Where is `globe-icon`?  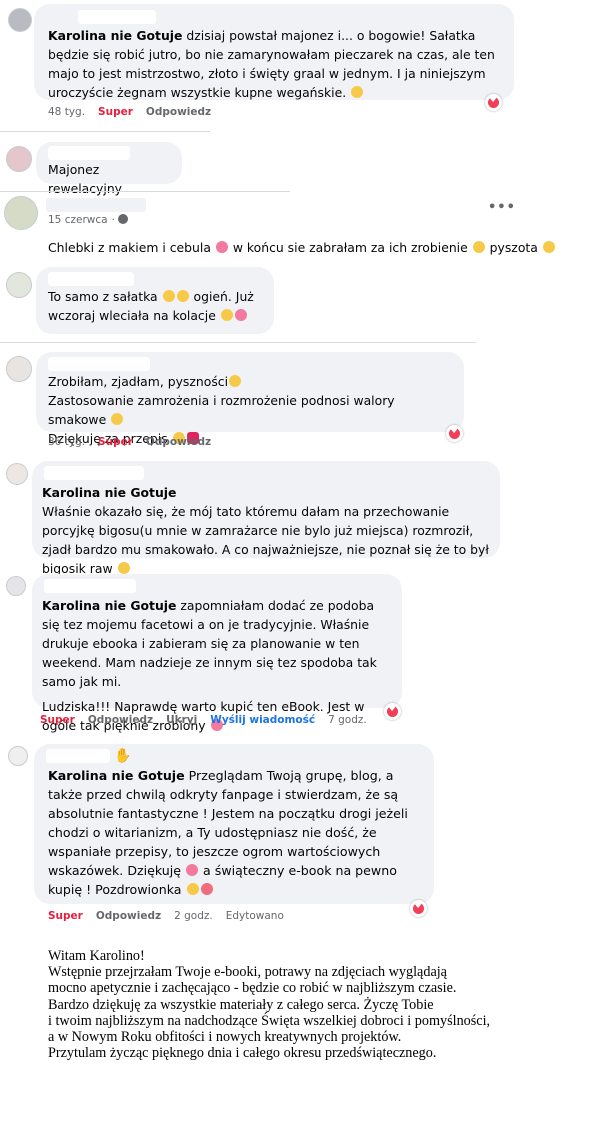 globe-icon is located at coordinates (123, 219).